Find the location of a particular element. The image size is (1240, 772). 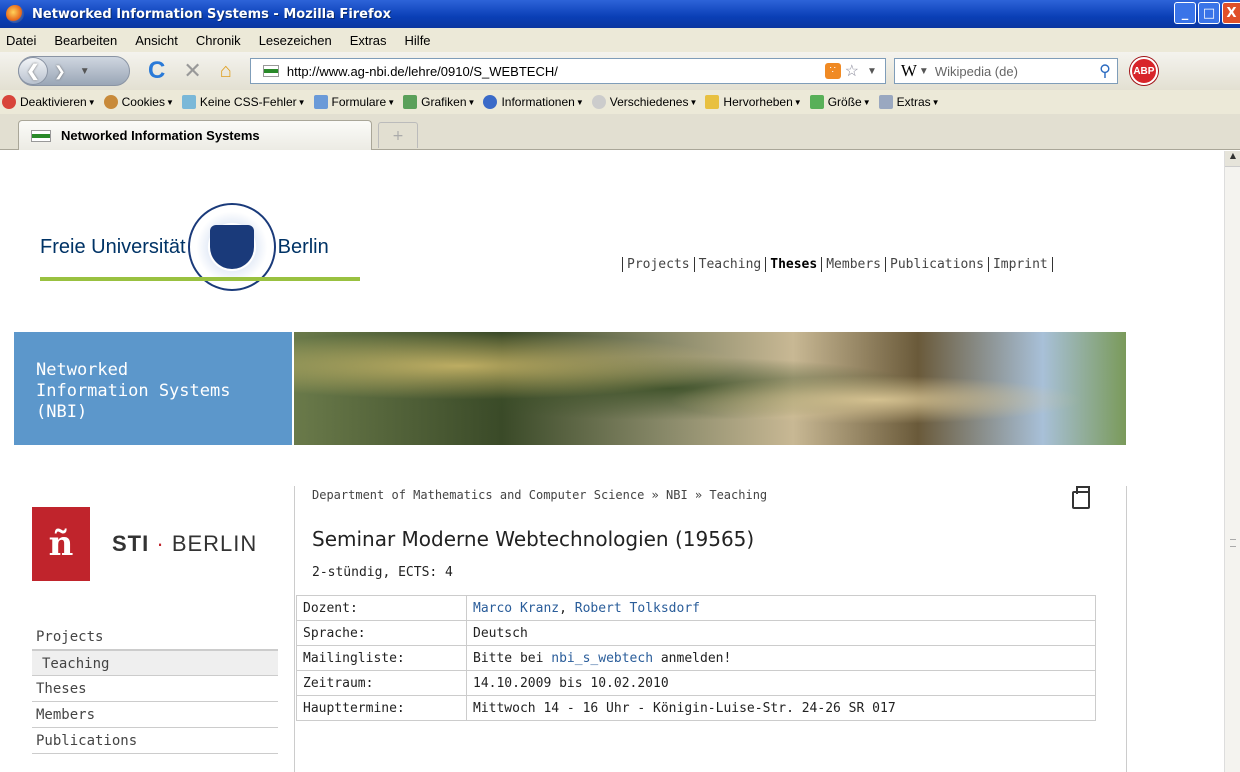

css-icon is located at coordinates (188, 102).